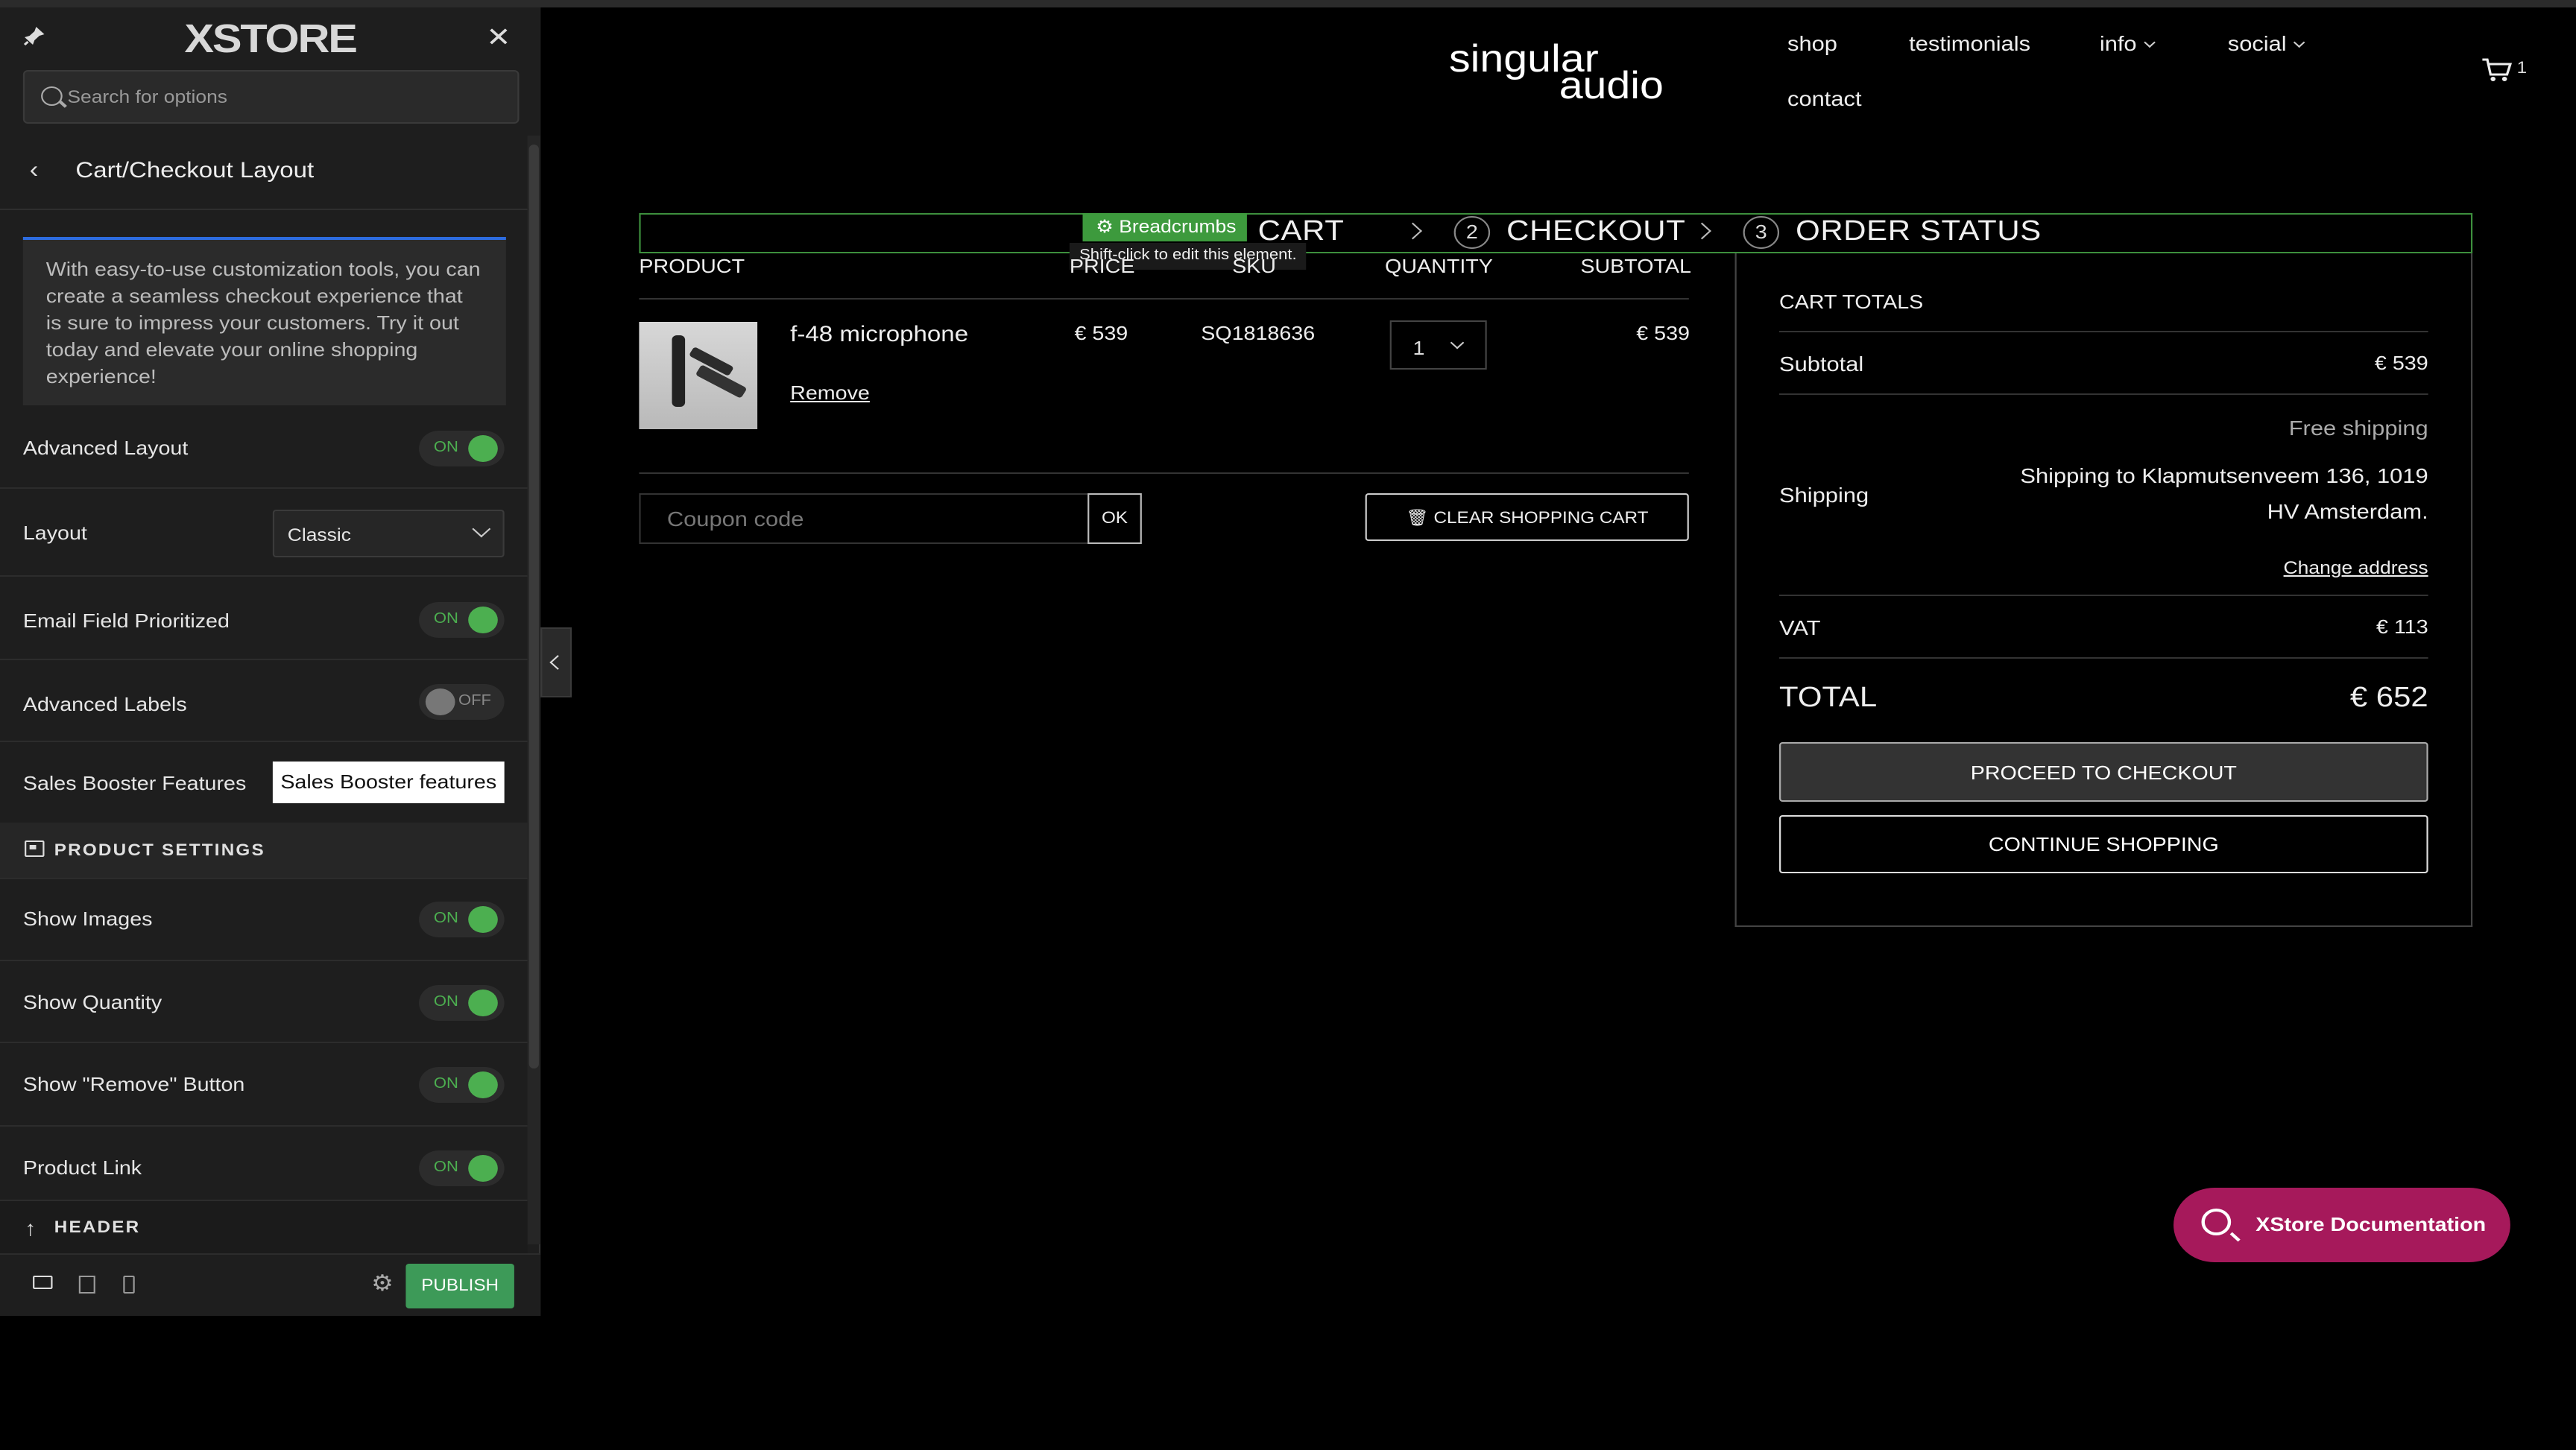  What do you see at coordinates (1595, 232) in the screenshot?
I see `breadcrumb-step-checkout: CHECKOUT` at bounding box center [1595, 232].